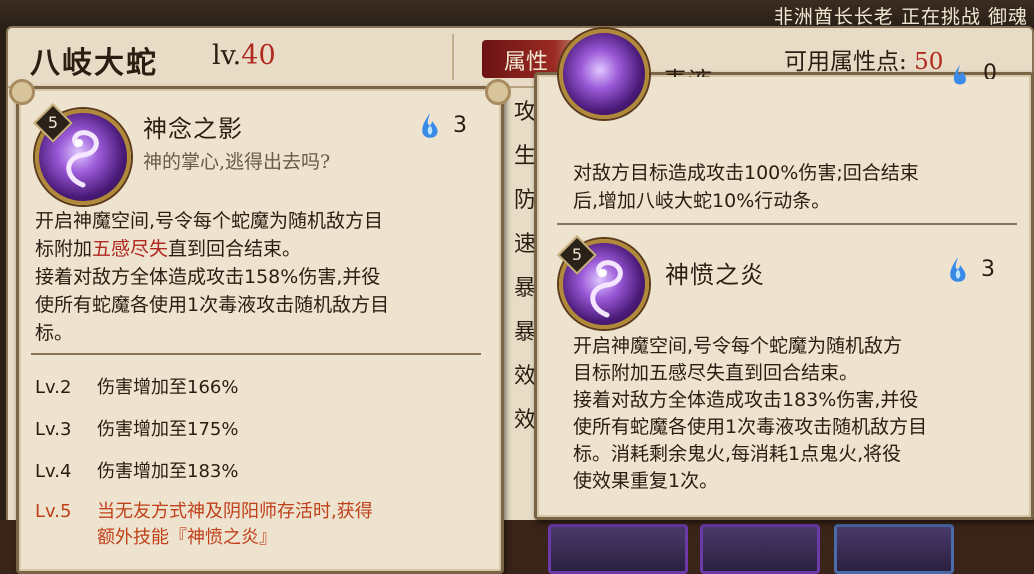 The width and height of the screenshot is (1034, 574). I want to click on venom-skill-icon, so click(604, 74).